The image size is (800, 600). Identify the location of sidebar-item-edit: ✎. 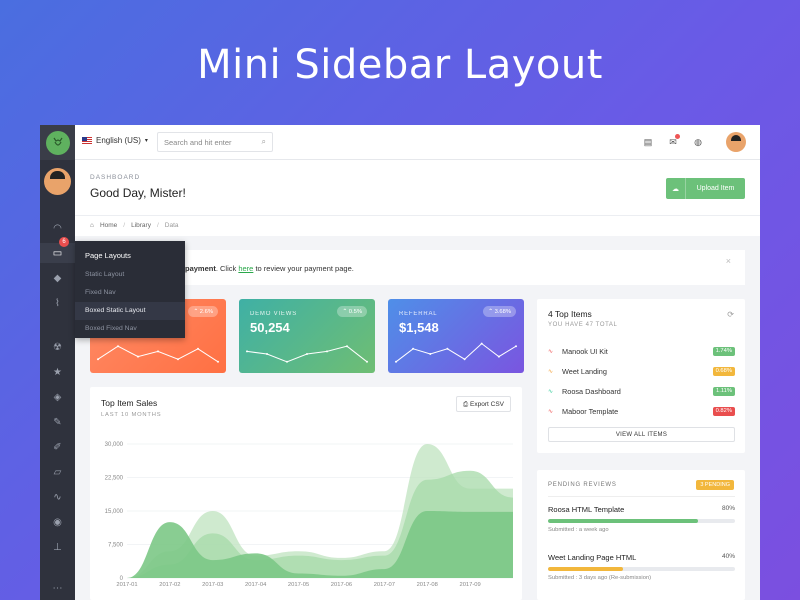
(57, 422).